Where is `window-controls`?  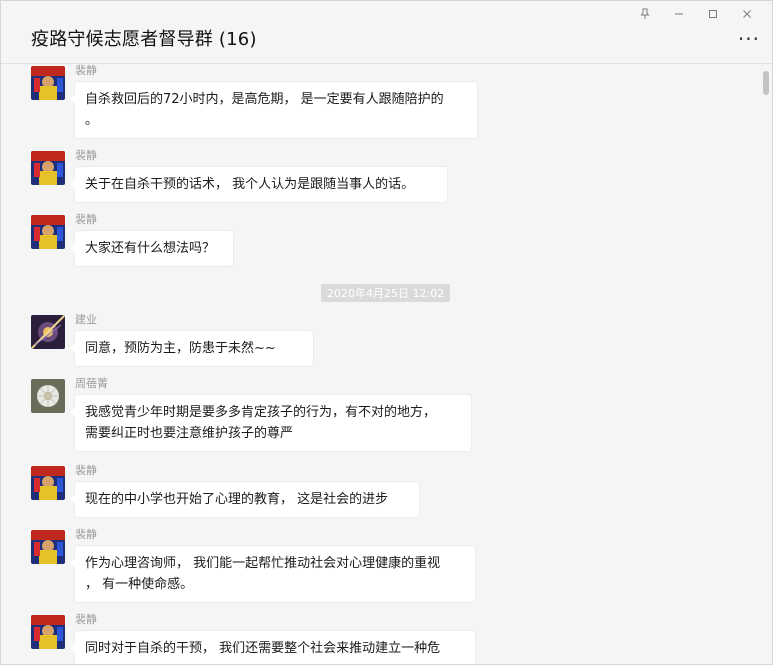
window-controls is located at coordinates (696, 14).